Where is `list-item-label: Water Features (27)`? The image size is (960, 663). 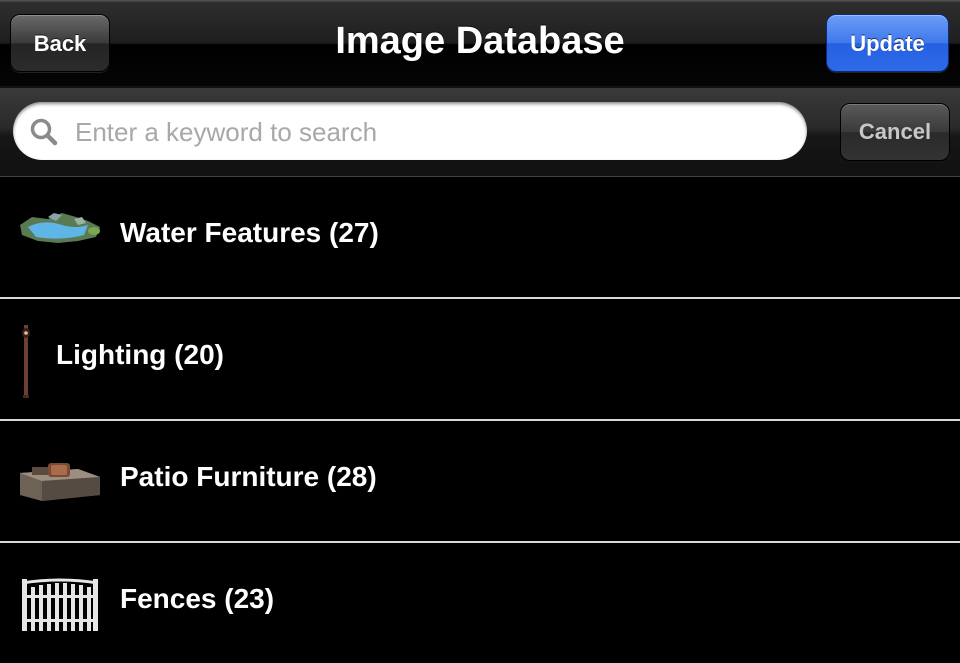 list-item-label: Water Features (27) is located at coordinates (249, 232).